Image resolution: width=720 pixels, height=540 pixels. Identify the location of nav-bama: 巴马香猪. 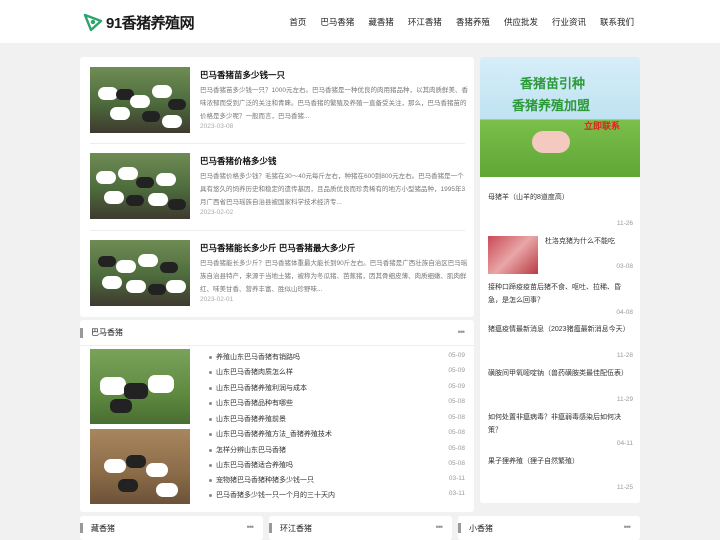
(337, 22).